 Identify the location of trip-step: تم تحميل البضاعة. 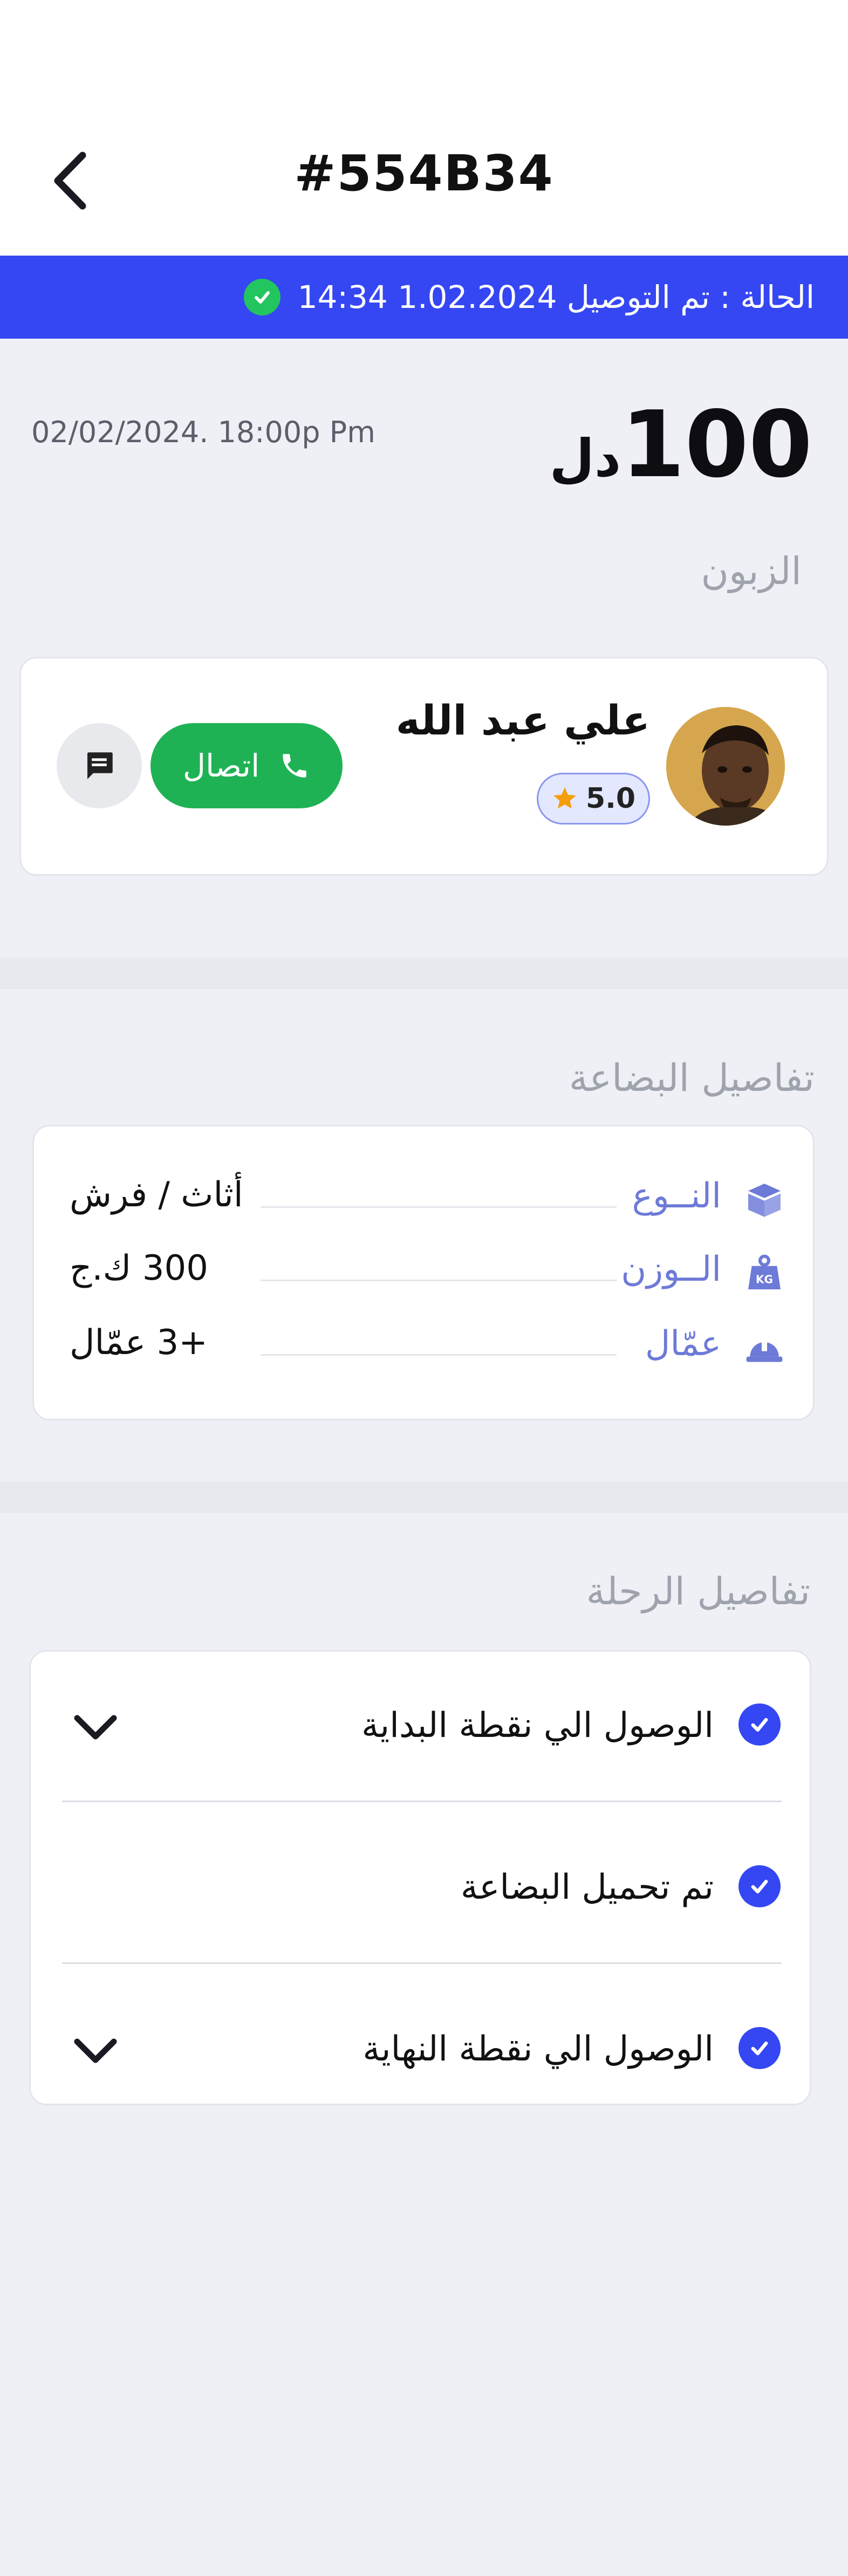
(422, 1886).